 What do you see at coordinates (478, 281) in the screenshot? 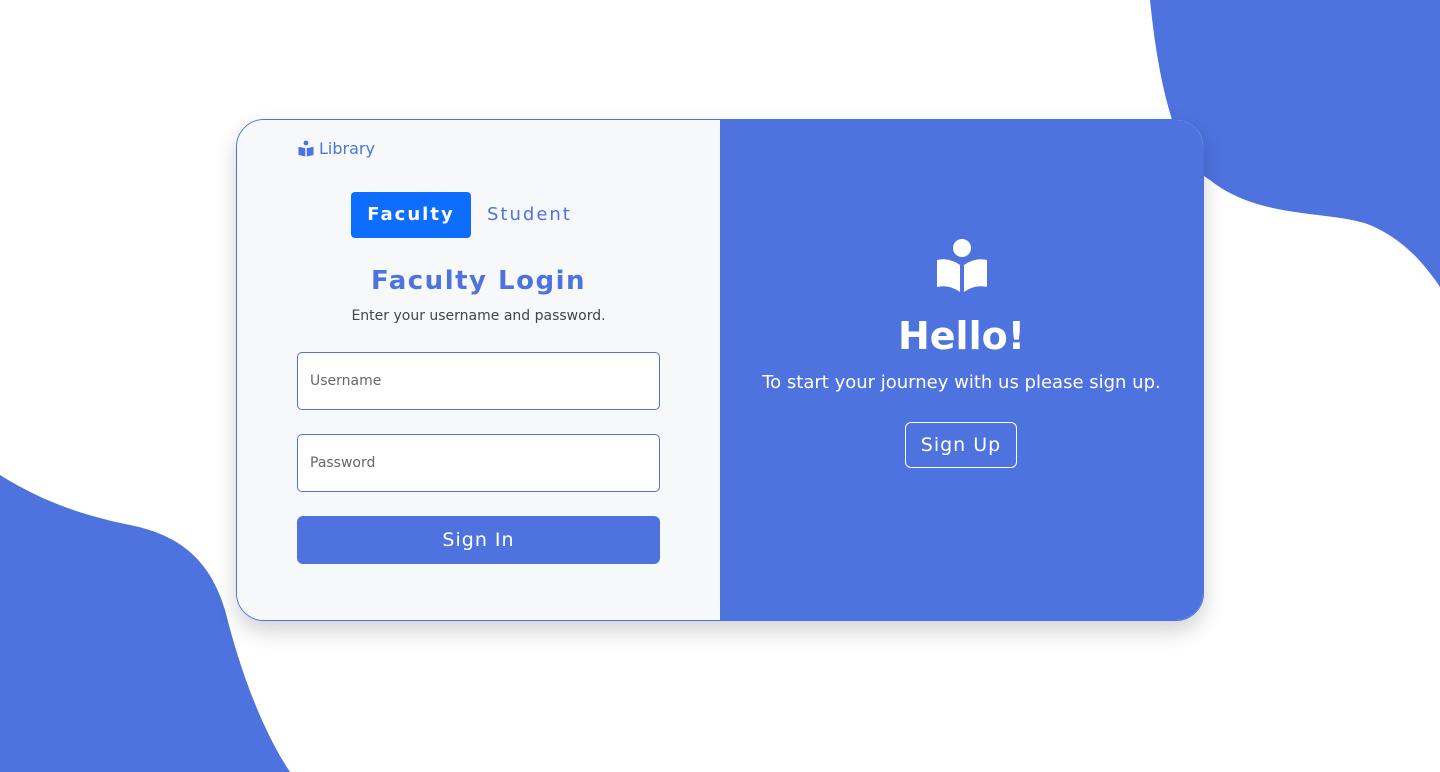
I see `login-title: Faculty Login` at bounding box center [478, 281].